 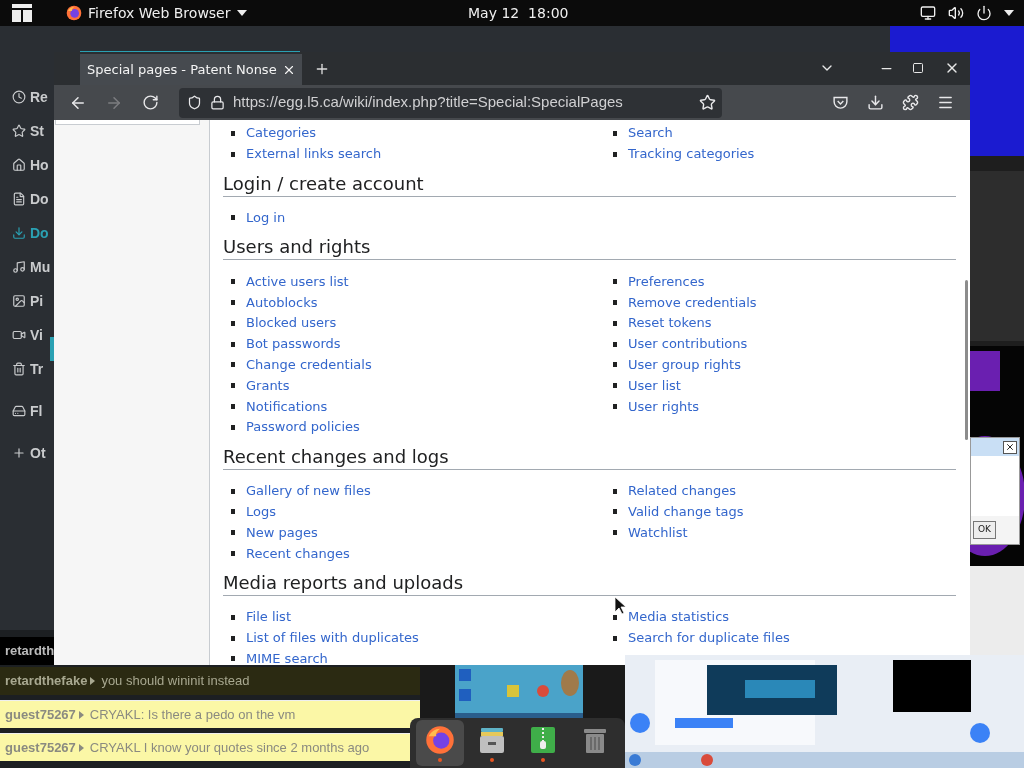 What do you see at coordinates (27, 335) in the screenshot?
I see `sidebar-item: Vi` at bounding box center [27, 335].